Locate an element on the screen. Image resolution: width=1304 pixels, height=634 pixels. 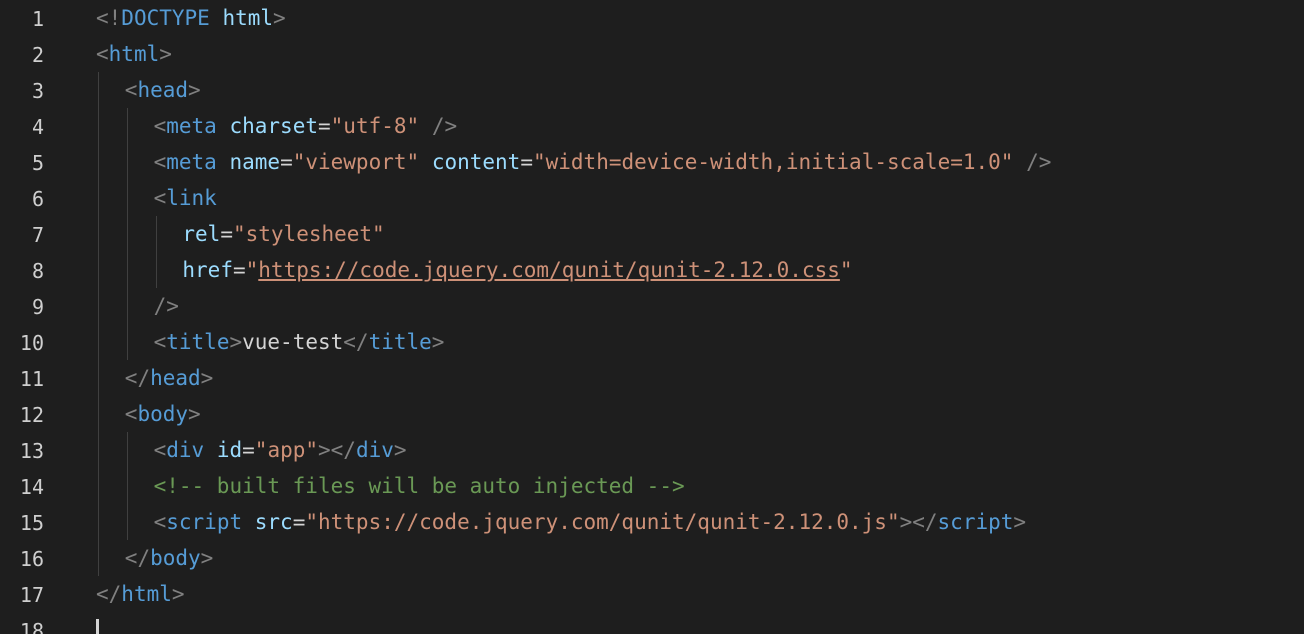
code-token: charset is located at coordinates (273, 126).